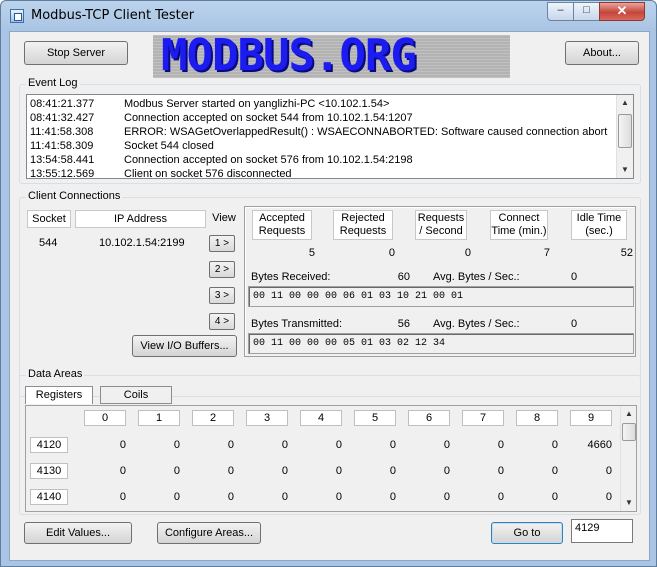 This screenshot has height=567, width=657. What do you see at coordinates (391, 253) in the screenshot?
I see `rejected-requests-value: 0` at bounding box center [391, 253].